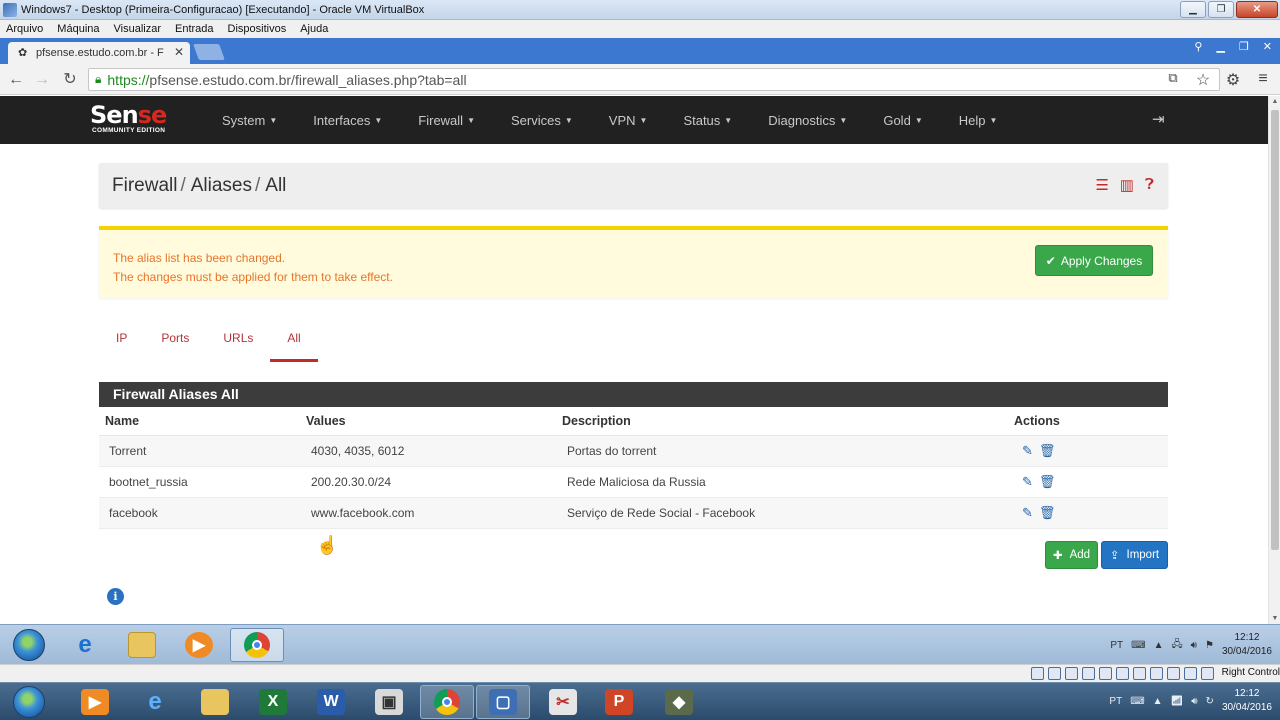  I want to click on host-taskbar-explorer, so click(215, 702).